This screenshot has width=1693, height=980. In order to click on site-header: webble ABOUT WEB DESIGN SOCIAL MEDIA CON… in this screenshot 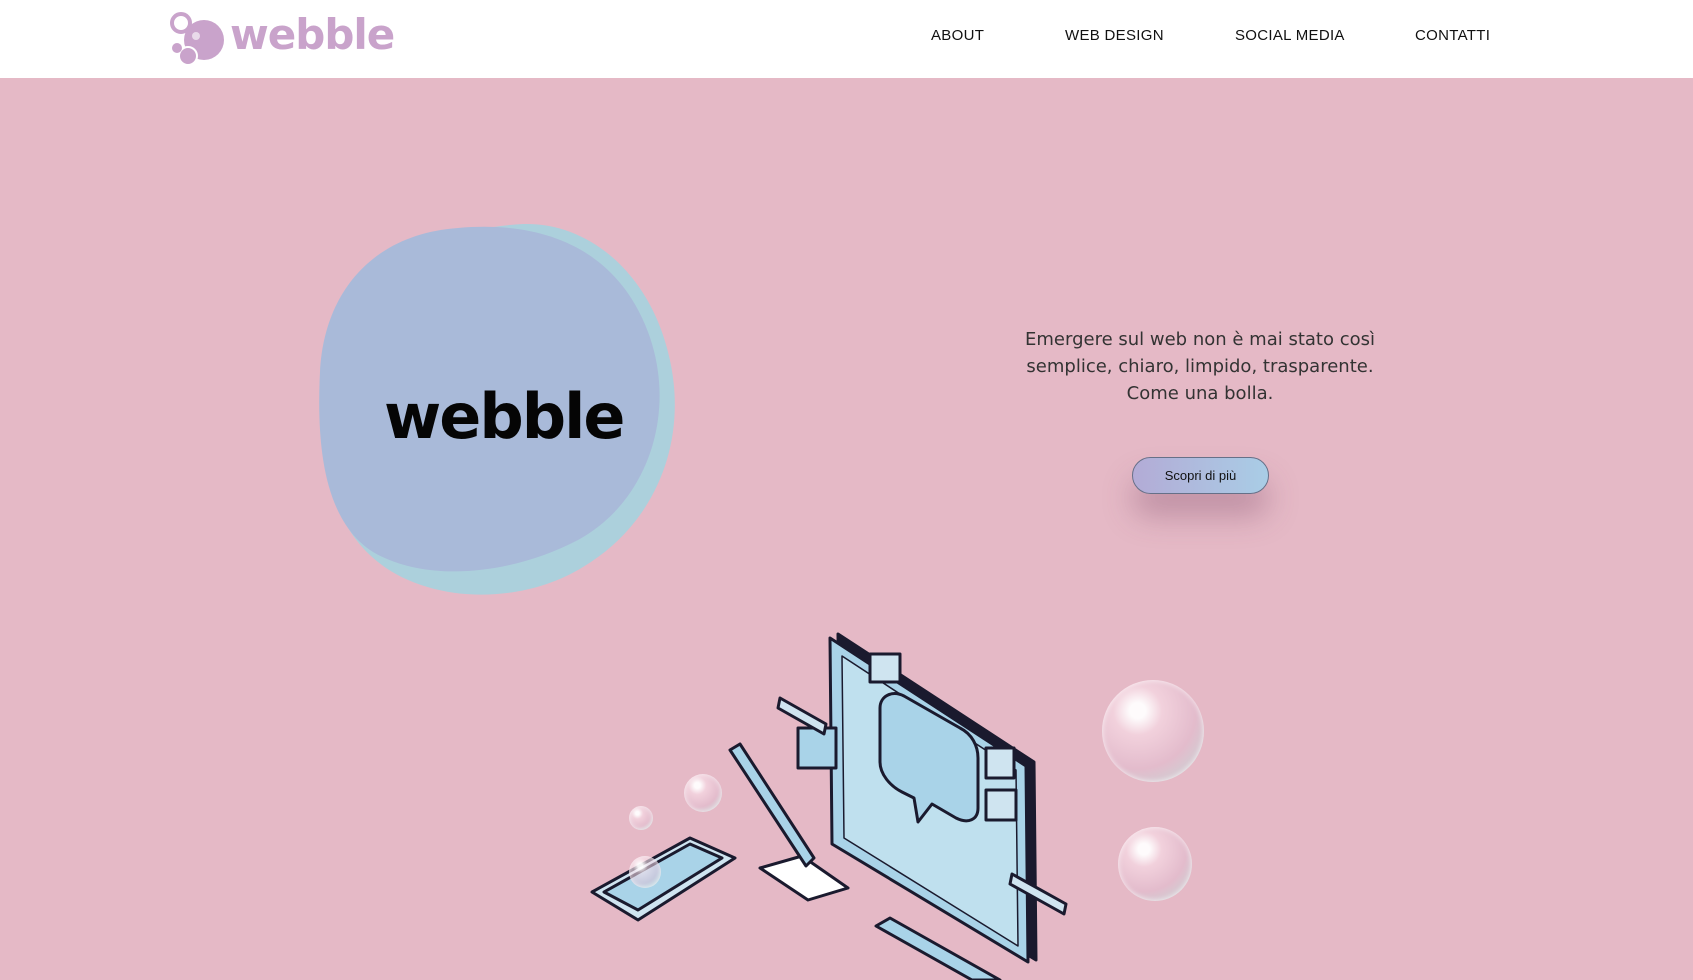, I will do `click(846, 39)`.